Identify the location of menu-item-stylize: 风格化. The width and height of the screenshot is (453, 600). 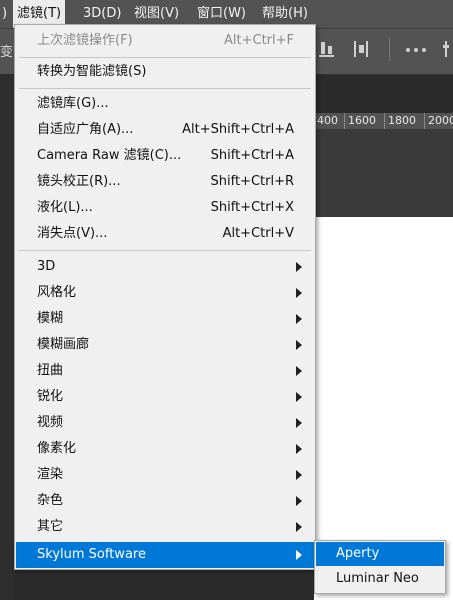
(165, 293).